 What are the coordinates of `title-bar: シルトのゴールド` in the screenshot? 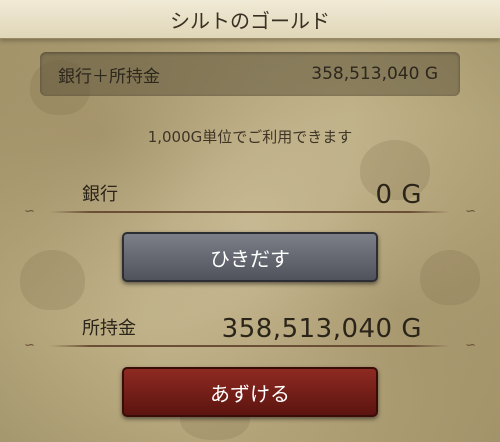 It's located at (250, 19).